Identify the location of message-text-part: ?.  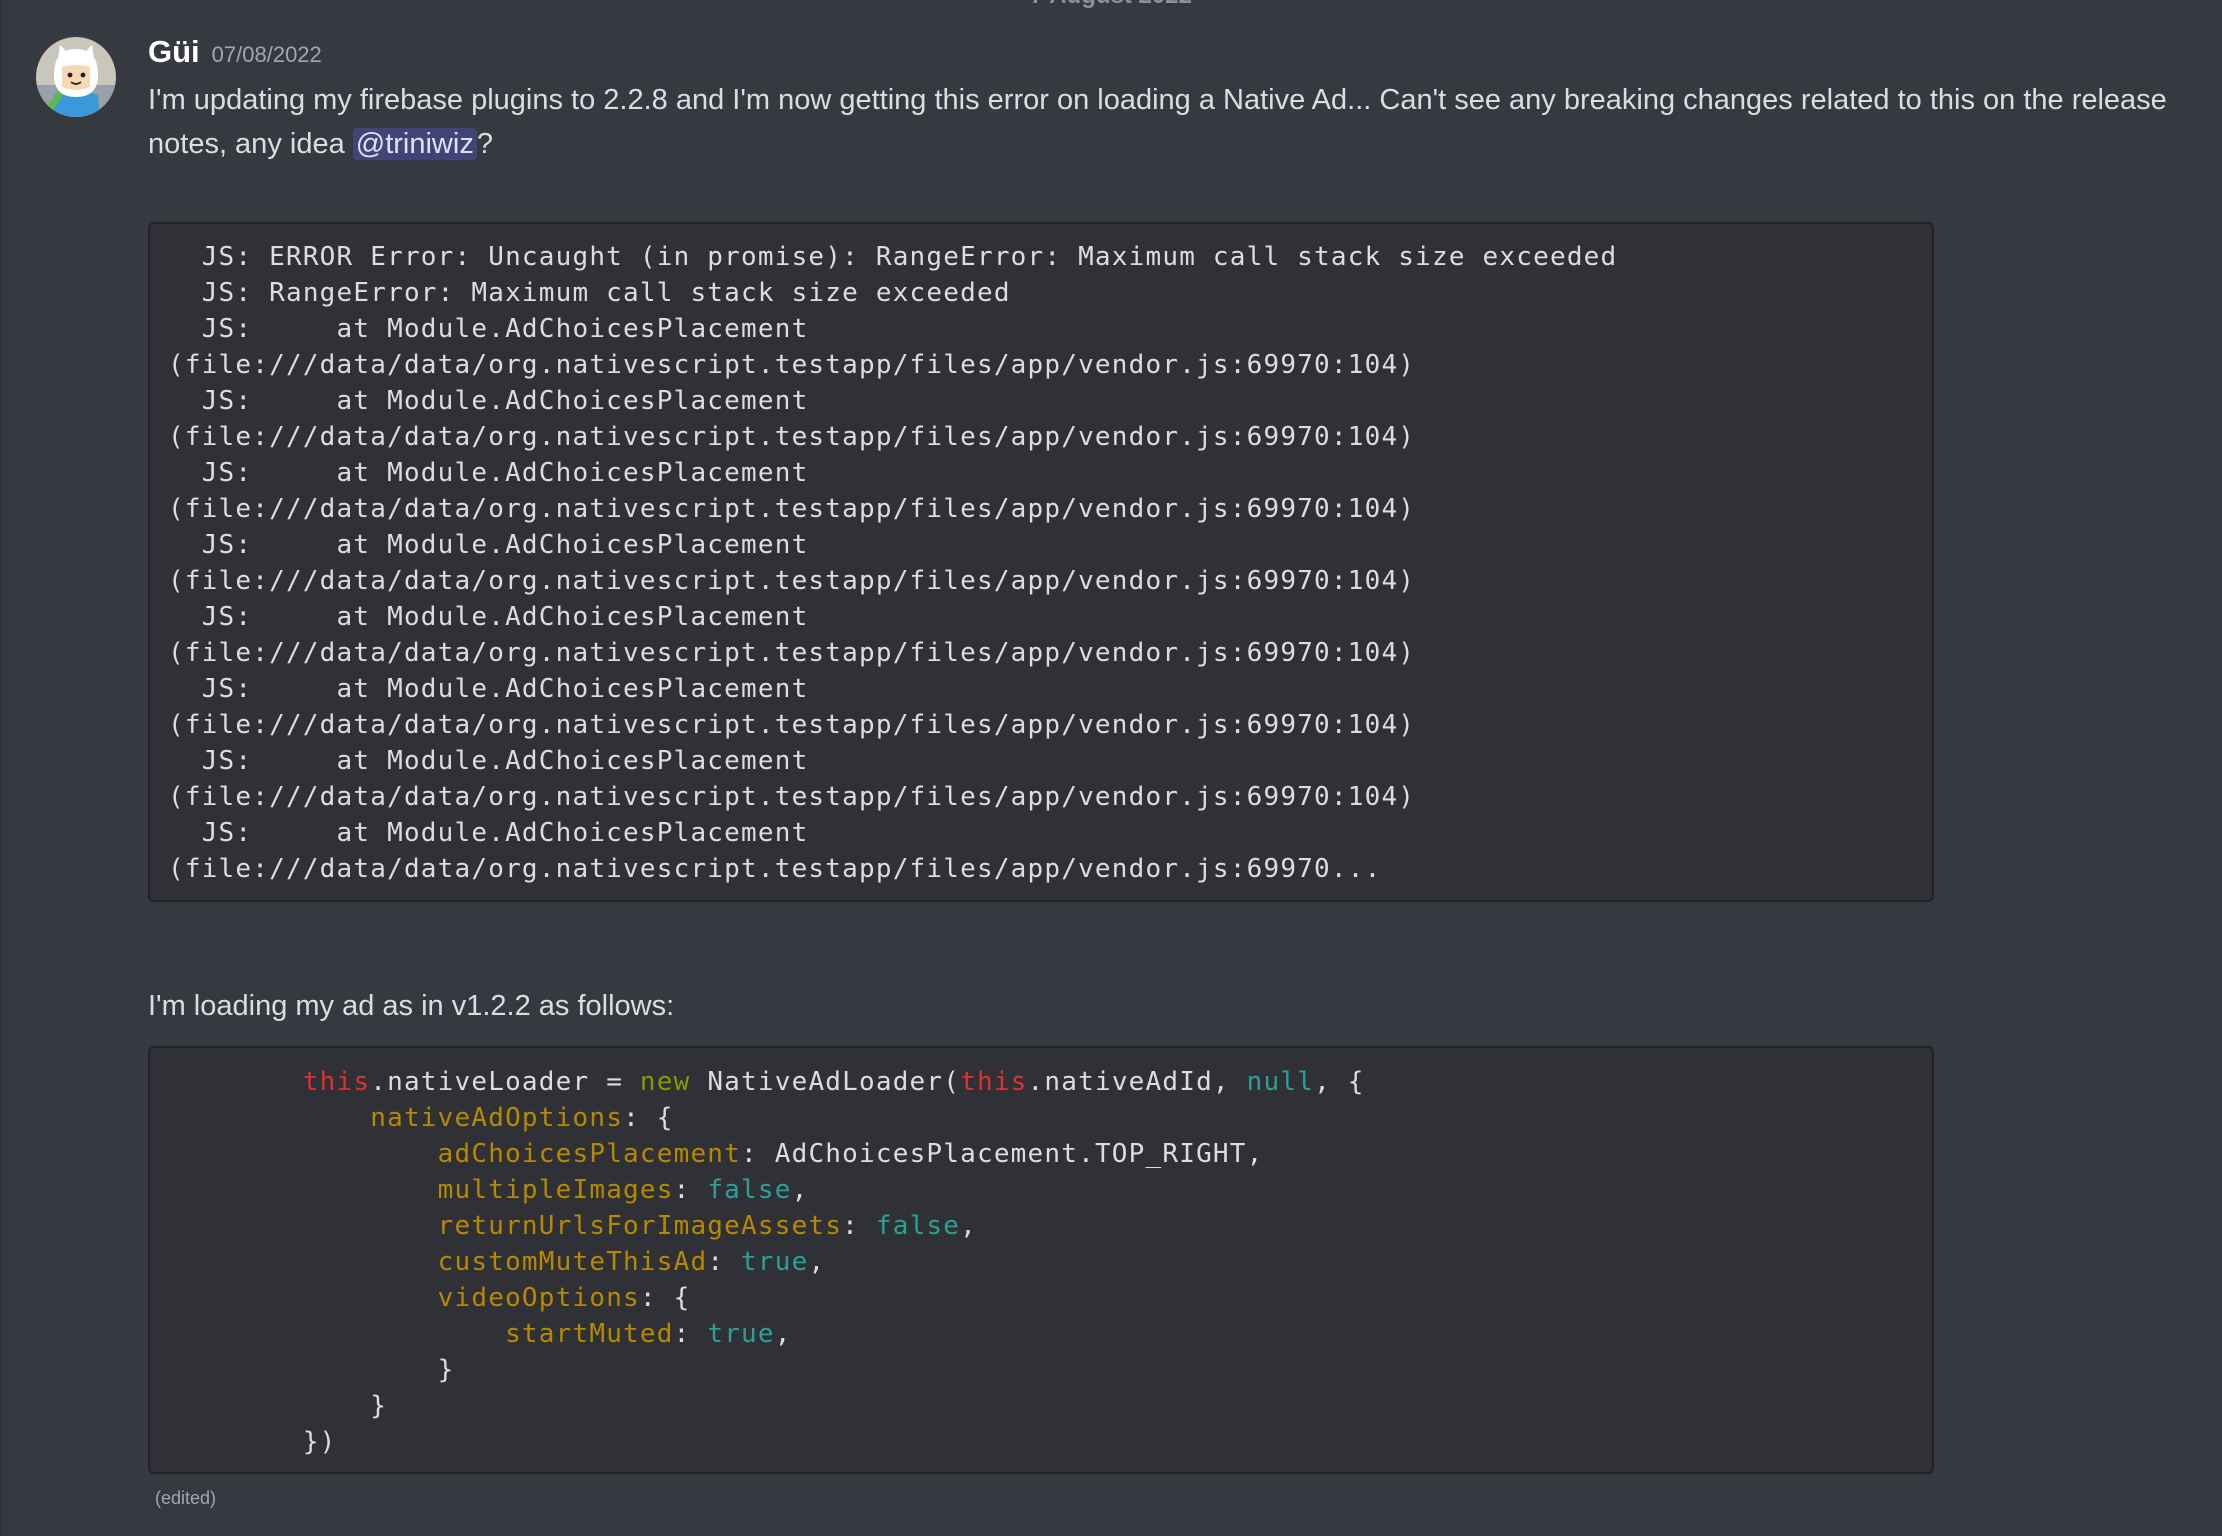
(484, 144).